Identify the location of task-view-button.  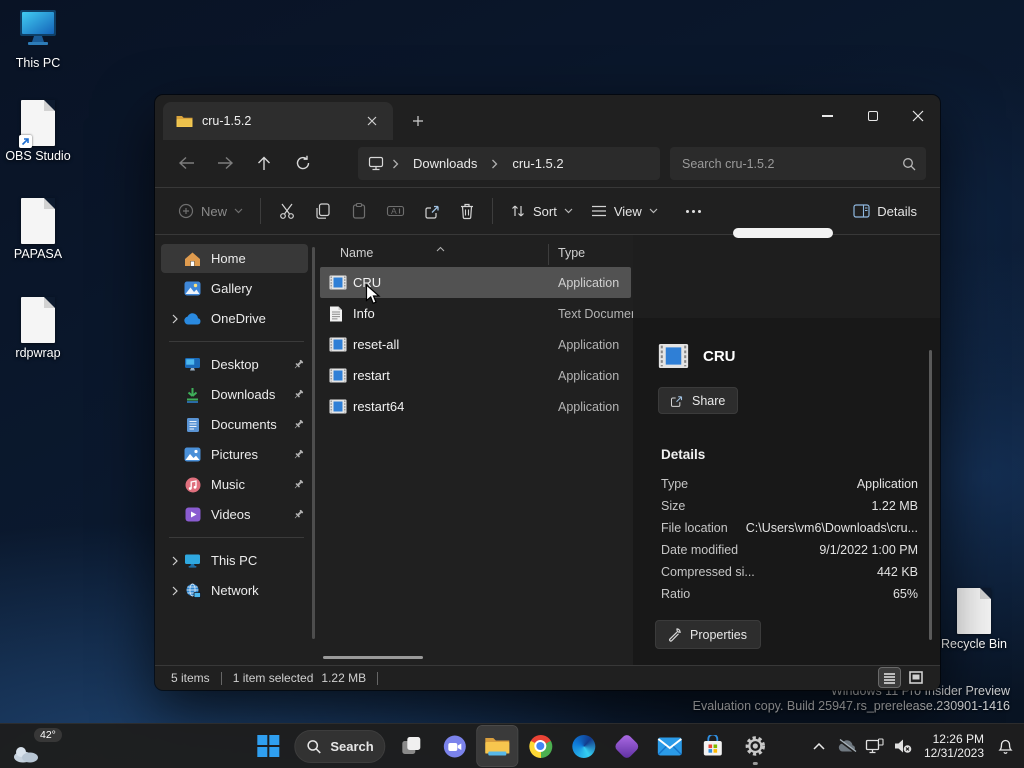
(412, 746).